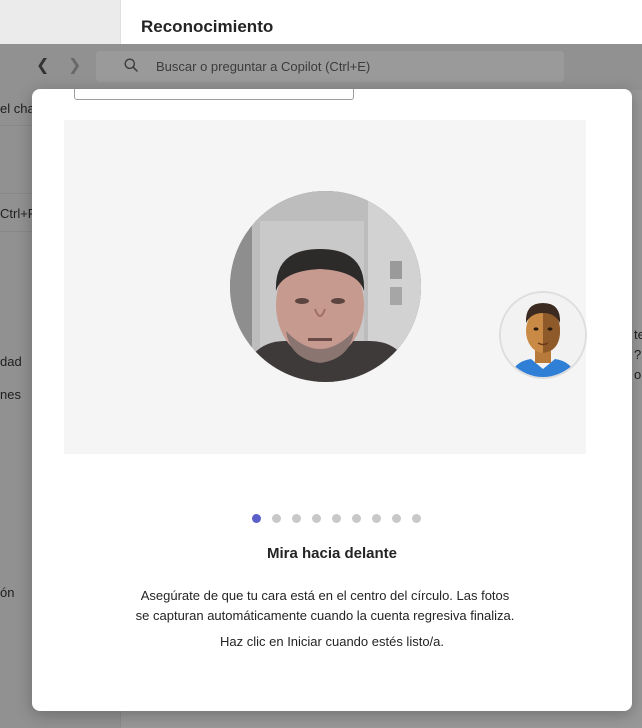  I want to click on step-progress-dots, so click(332, 519).